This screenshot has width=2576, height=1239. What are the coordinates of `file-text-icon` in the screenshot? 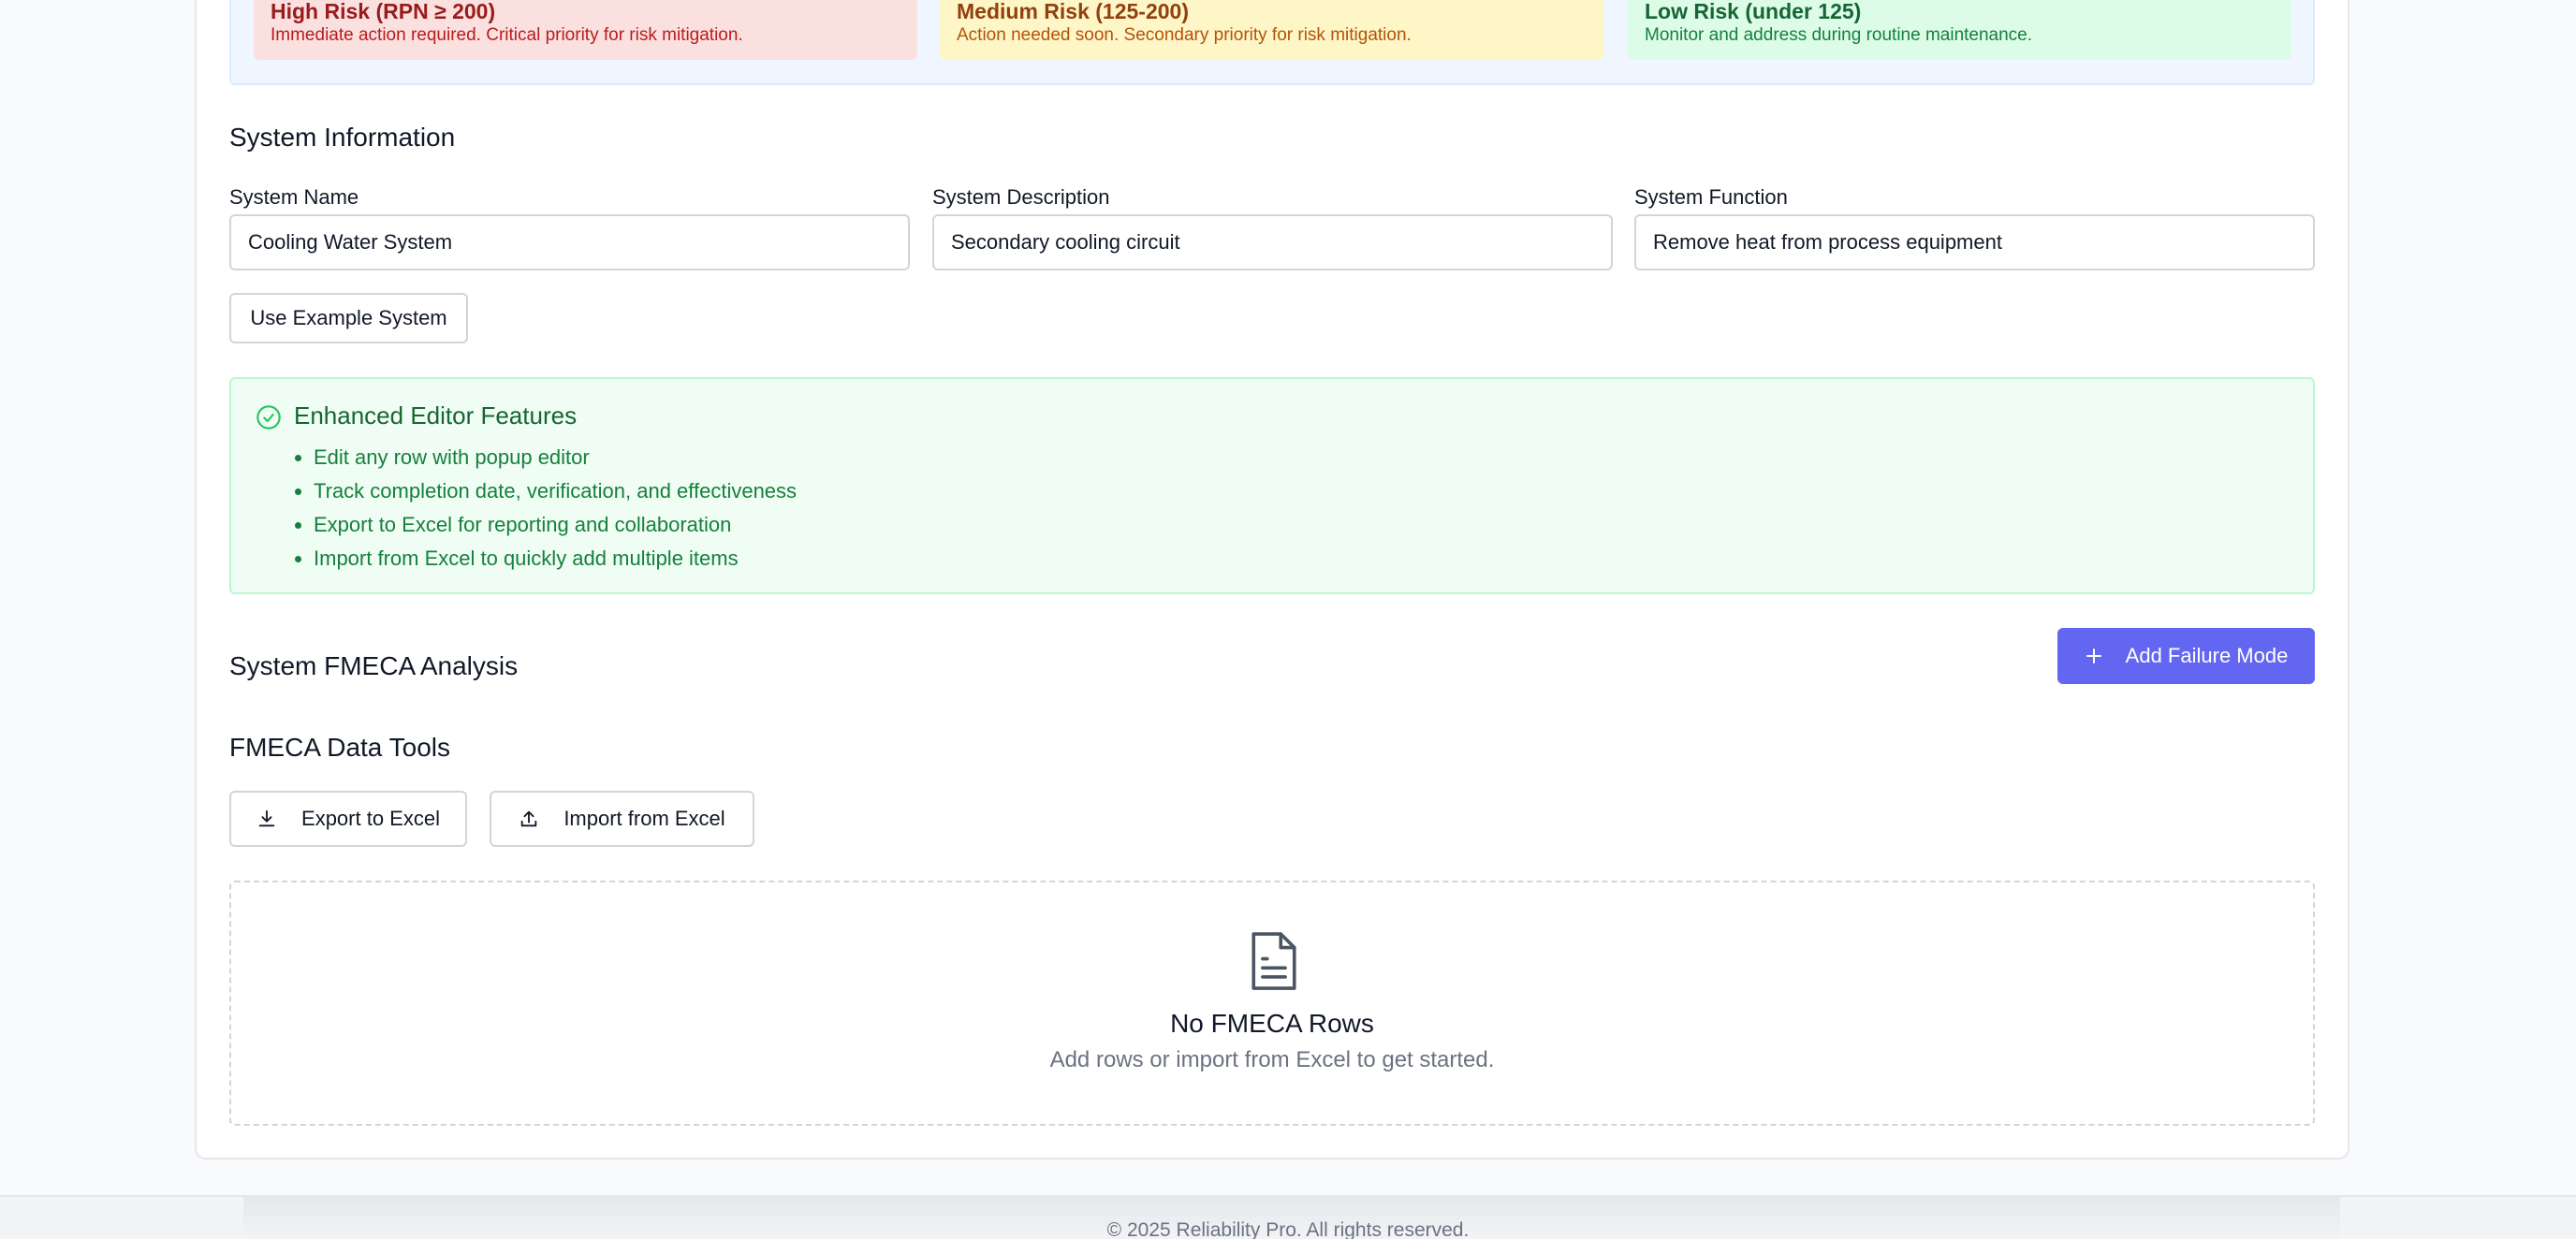 It's located at (1273, 961).